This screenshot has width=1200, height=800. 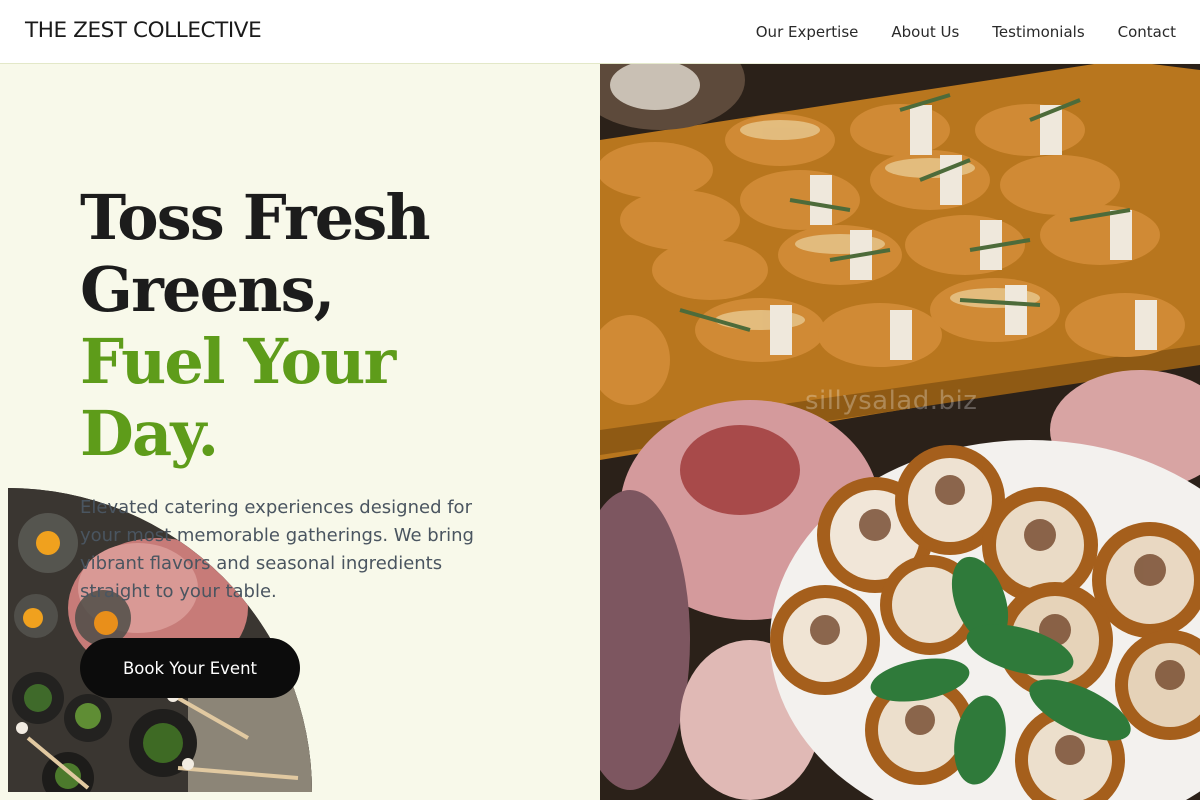 What do you see at coordinates (149, 433) in the screenshot?
I see `headline-accent-line-4: Day.` at bounding box center [149, 433].